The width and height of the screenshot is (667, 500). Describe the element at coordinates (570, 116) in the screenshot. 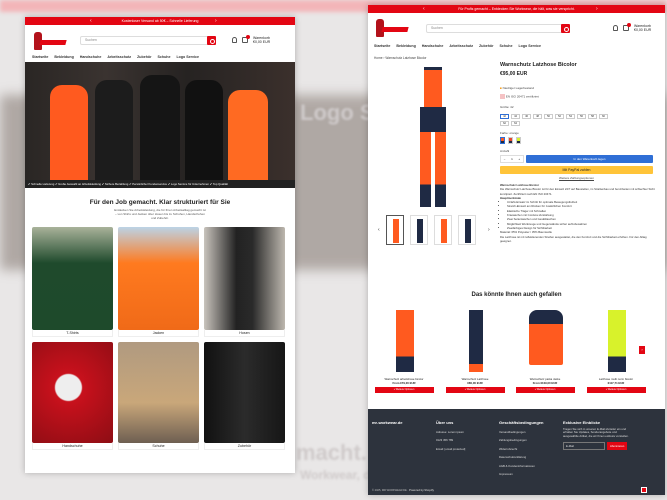

I see `size-option: 54` at that location.